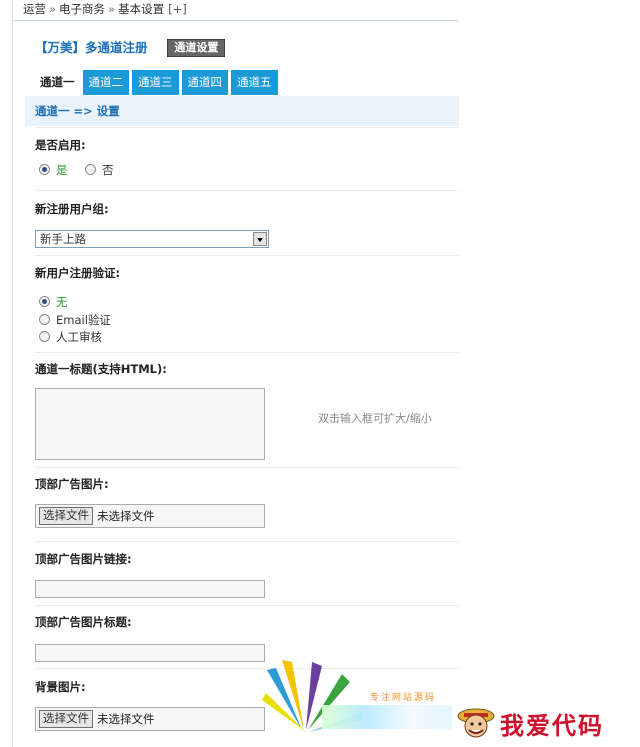 The image size is (640, 747). What do you see at coordinates (105, 82) in the screenshot?
I see `tab-channel-2: 通道二` at bounding box center [105, 82].